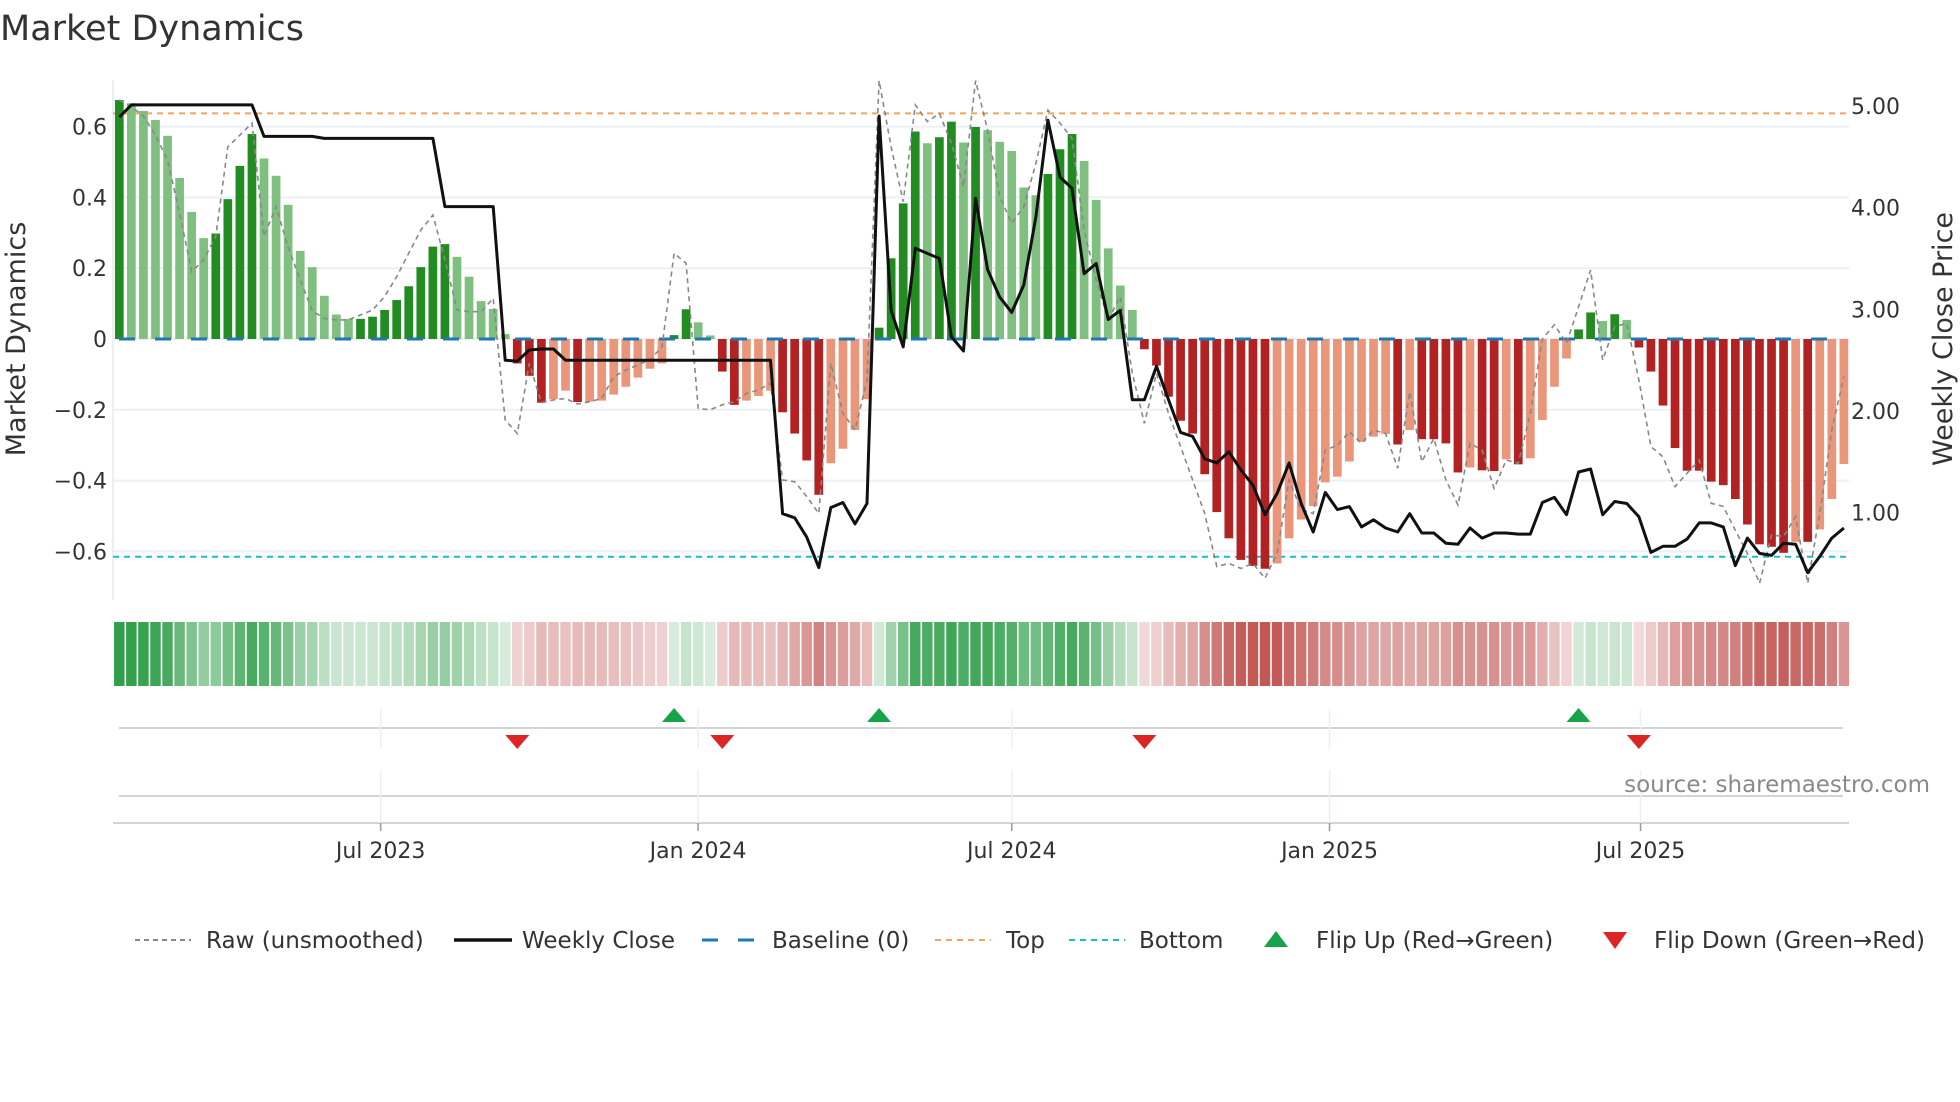  Describe the element at coordinates (89, 269) in the screenshot. I see `left-tick-label: 0.2` at that location.